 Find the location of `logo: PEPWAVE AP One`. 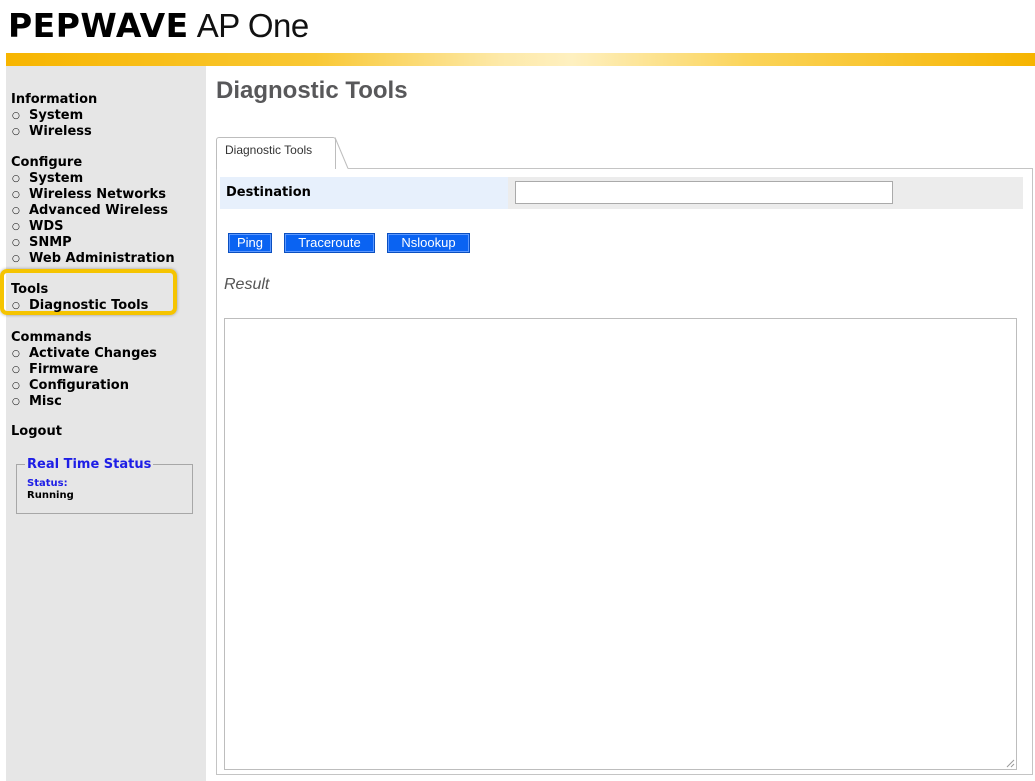

logo: PEPWAVE AP One is located at coordinates (158, 28).